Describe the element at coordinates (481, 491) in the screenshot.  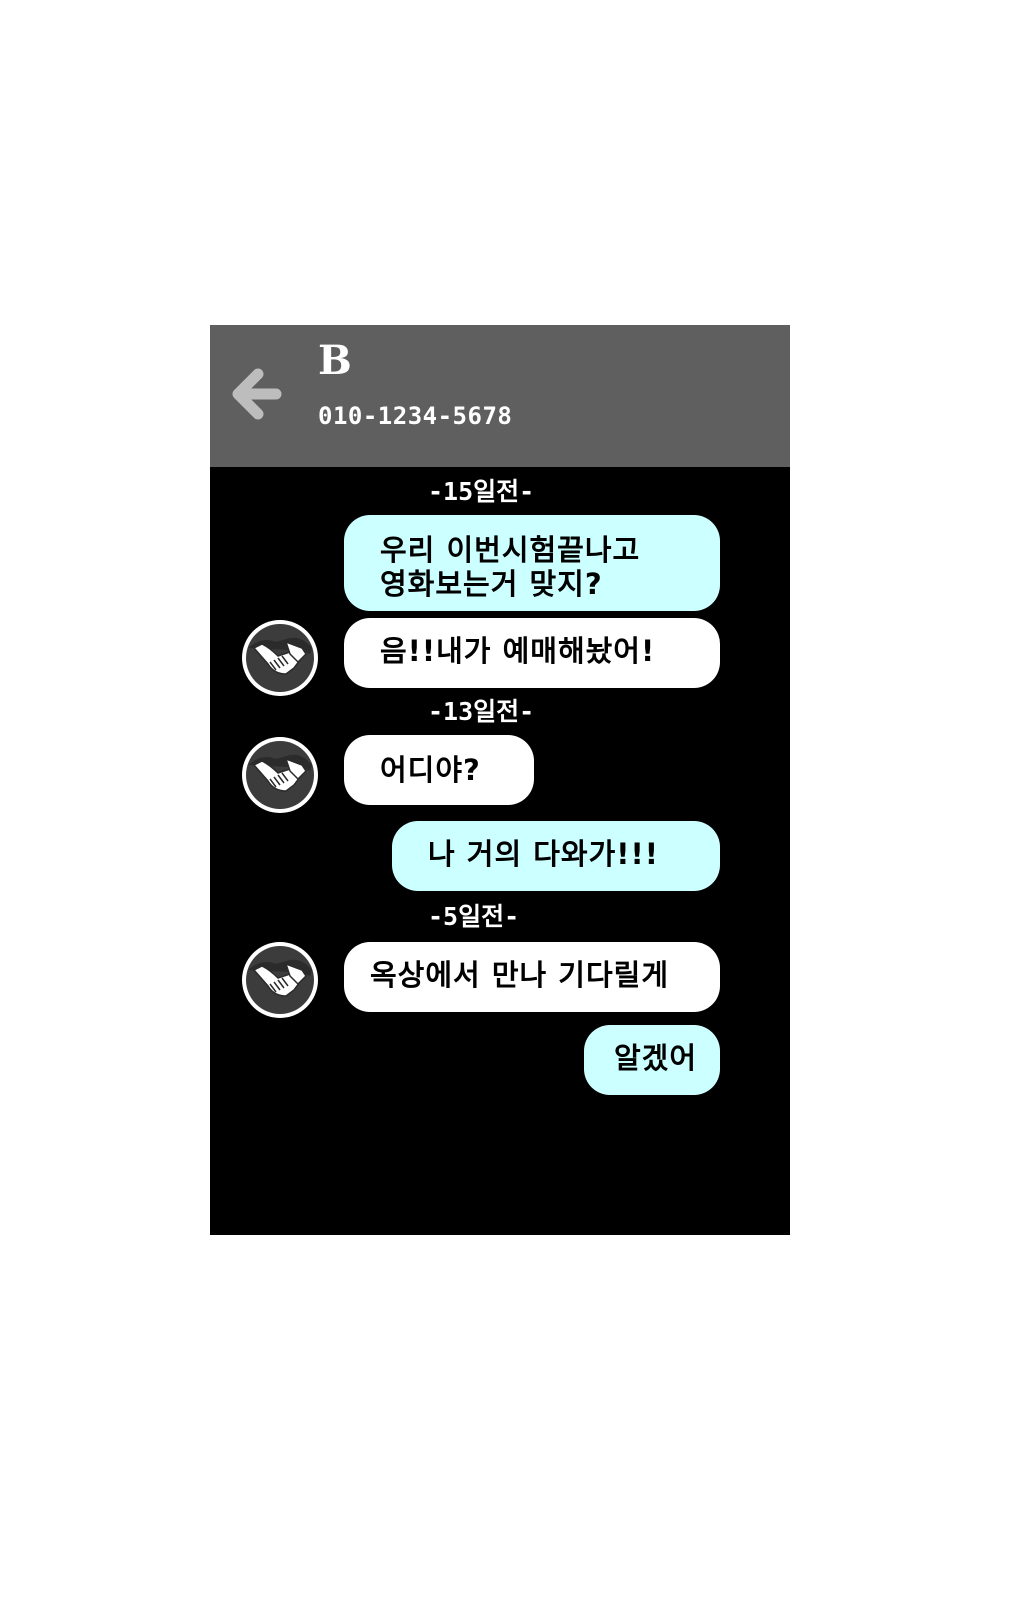
I see `date-separator: -15일전-` at that location.